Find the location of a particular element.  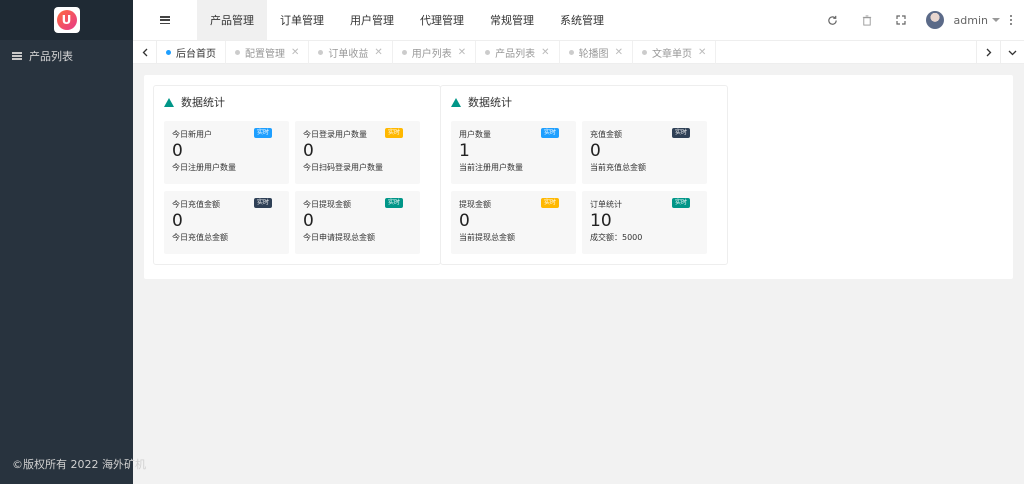

header-tools: admin is located at coordinates (920, 20).